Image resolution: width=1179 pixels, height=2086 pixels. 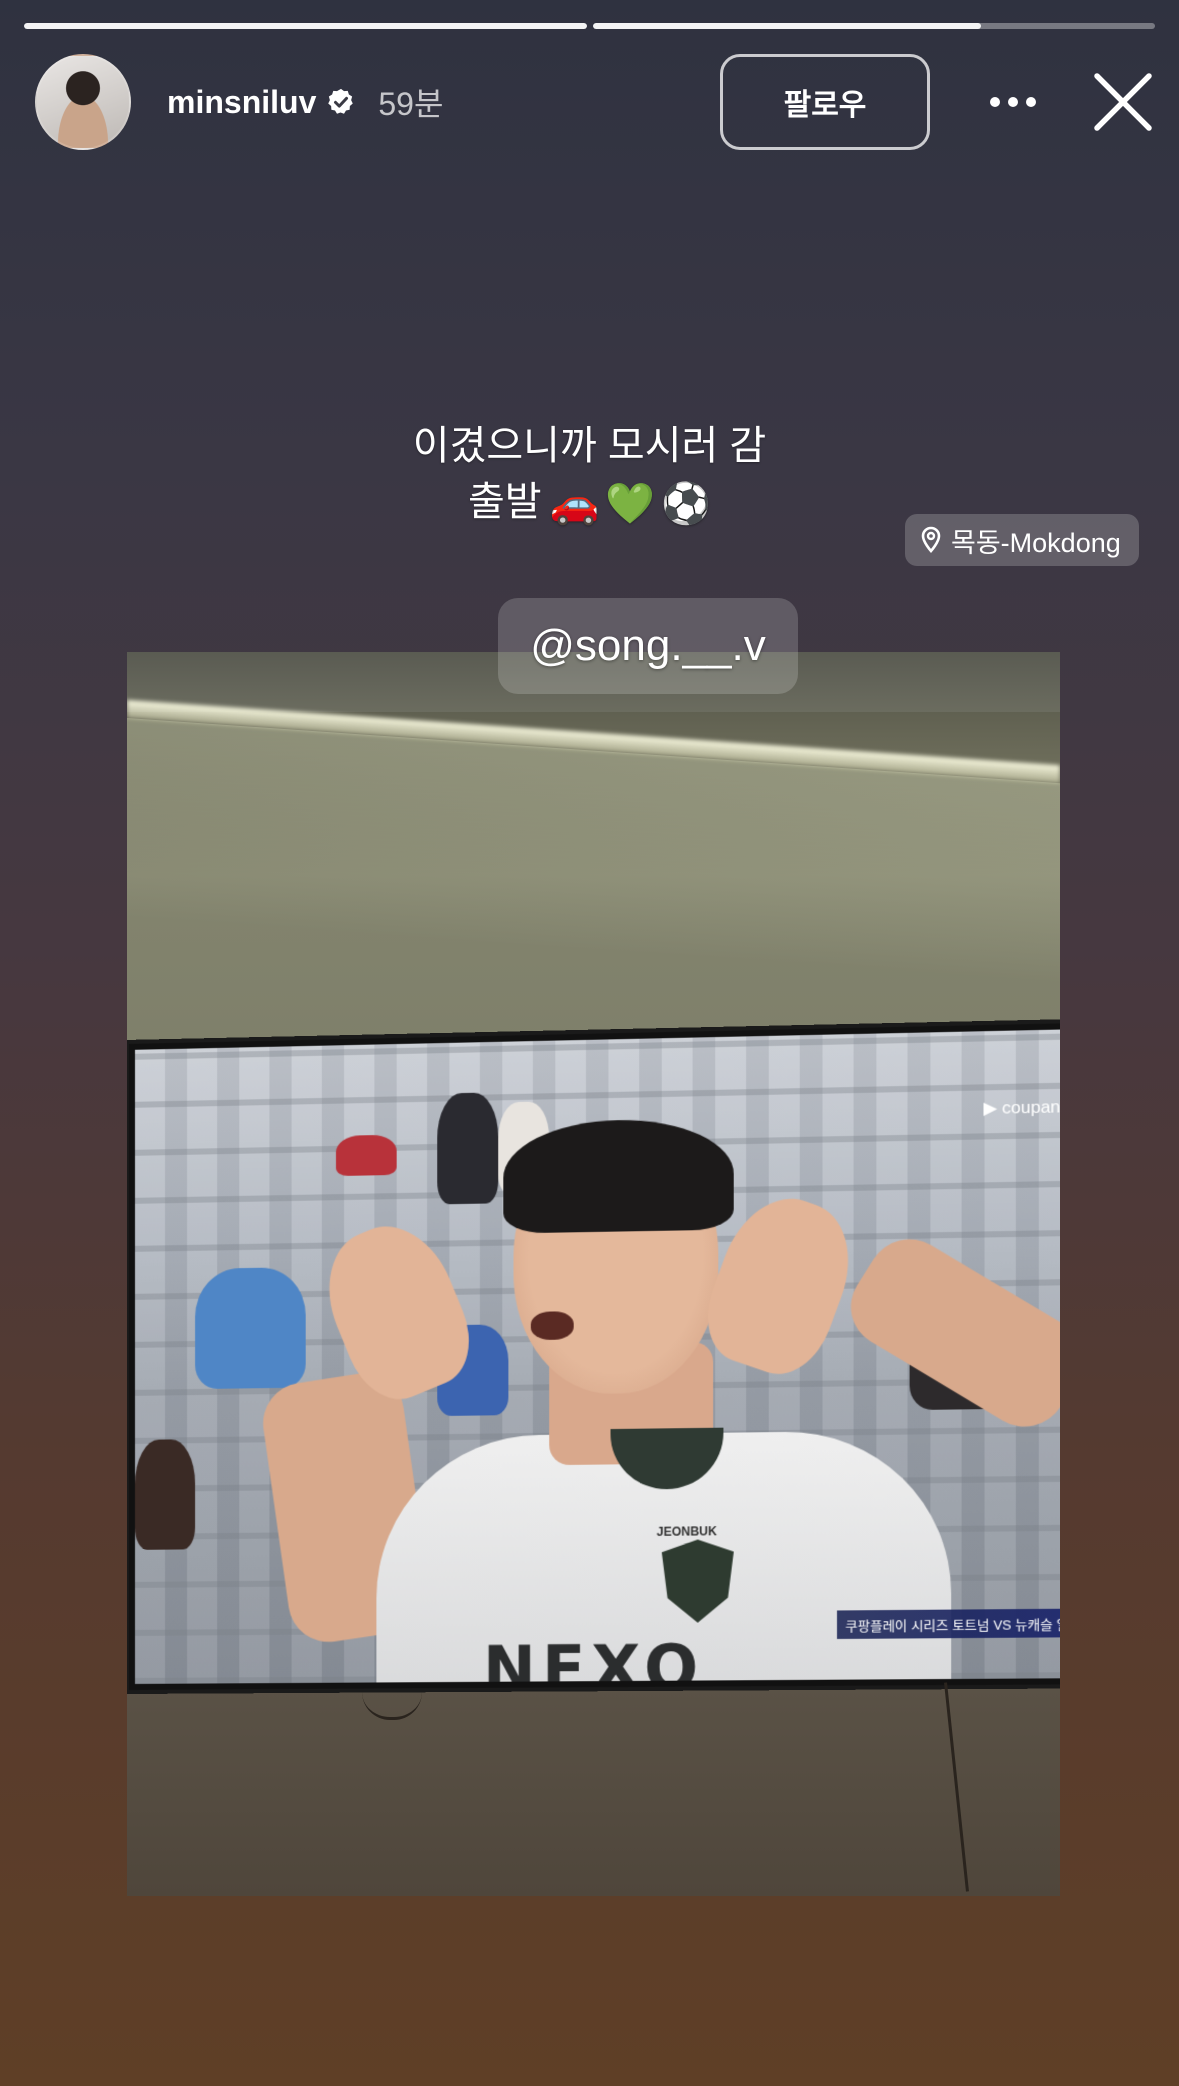 What do you see at coordinates (552, 1325) in the screenshot?
I see `player-mouth` at bounding box center [552, 1325].